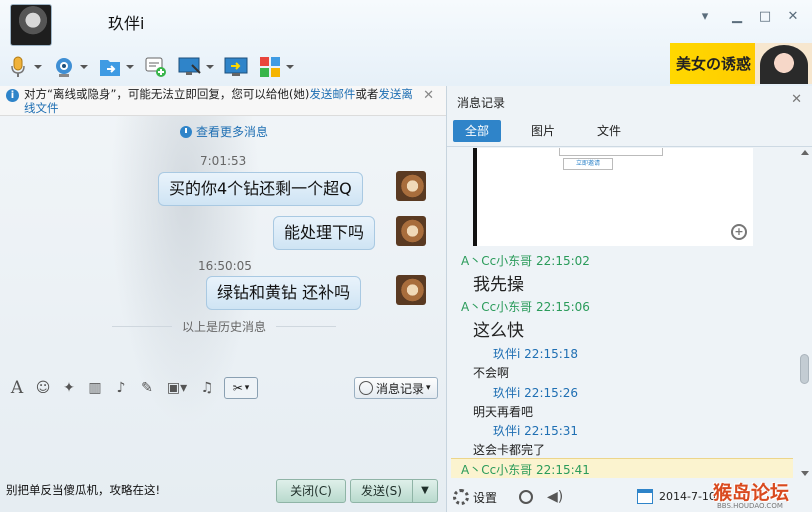 The height and width of the screenshot is (512, 812). I want to click on remote-desktop-icon, so click(190, 67).